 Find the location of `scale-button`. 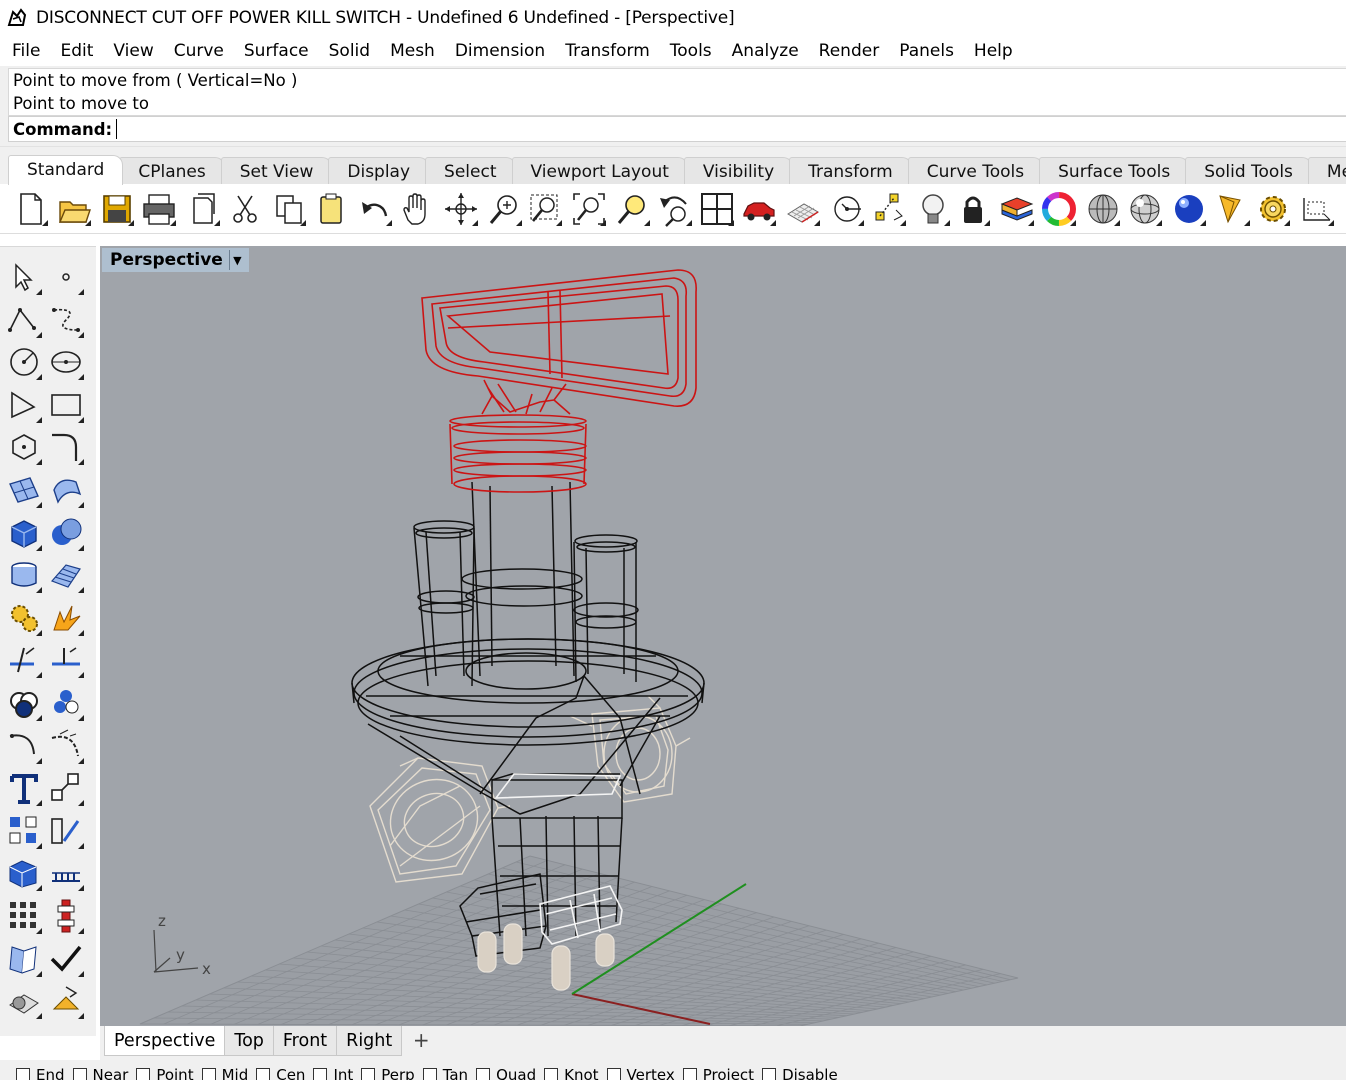

scale-button is located at coordinates (66, 788).